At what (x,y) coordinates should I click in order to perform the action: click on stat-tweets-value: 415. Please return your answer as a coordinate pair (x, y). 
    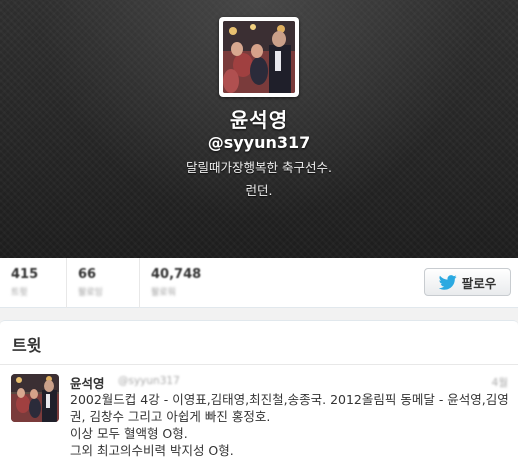
    Looking at the image, I should click on (25, 274).